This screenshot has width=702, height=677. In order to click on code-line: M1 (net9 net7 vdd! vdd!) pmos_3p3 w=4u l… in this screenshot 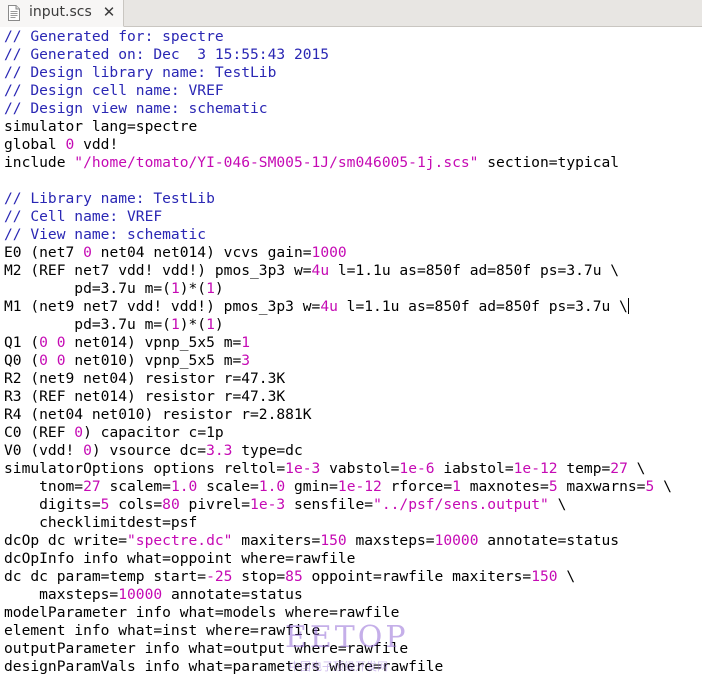, I will do `click(338, 307)`.